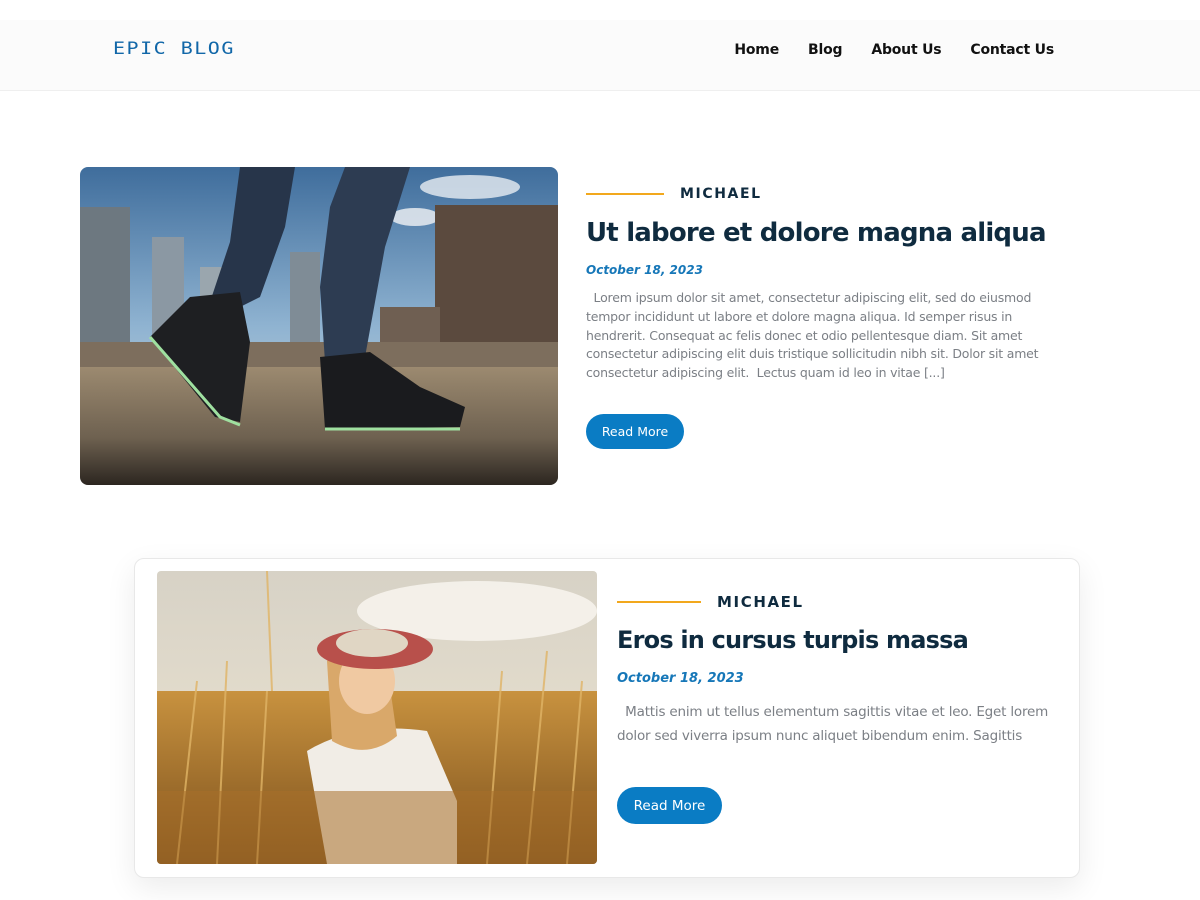  I want to click on post-1-title: Ut labore et dolore magna aliqua, so click(816, 233).